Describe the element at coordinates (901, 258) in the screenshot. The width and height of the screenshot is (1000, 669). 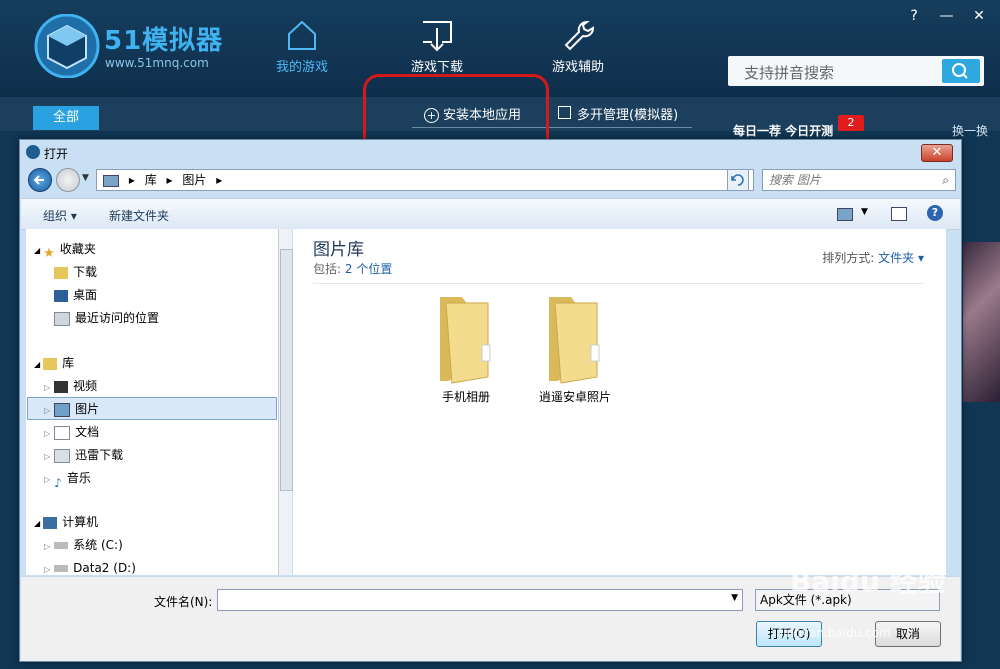
I see `arrange-dropdown: 文件夹 ▾` at that location.